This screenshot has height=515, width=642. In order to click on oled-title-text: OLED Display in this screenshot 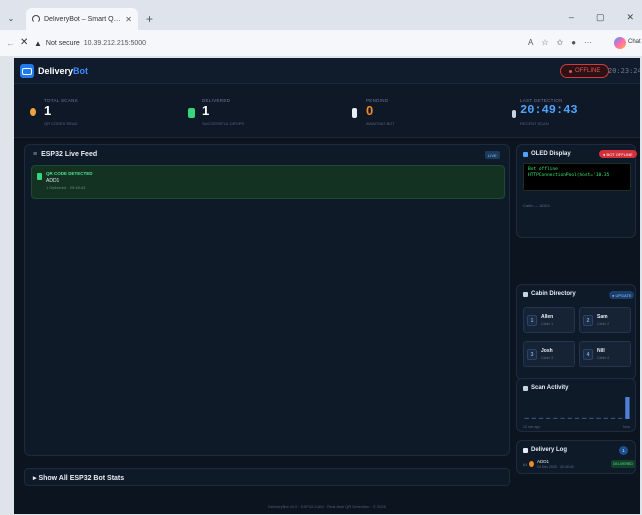, I will do `click(551, 154)`.